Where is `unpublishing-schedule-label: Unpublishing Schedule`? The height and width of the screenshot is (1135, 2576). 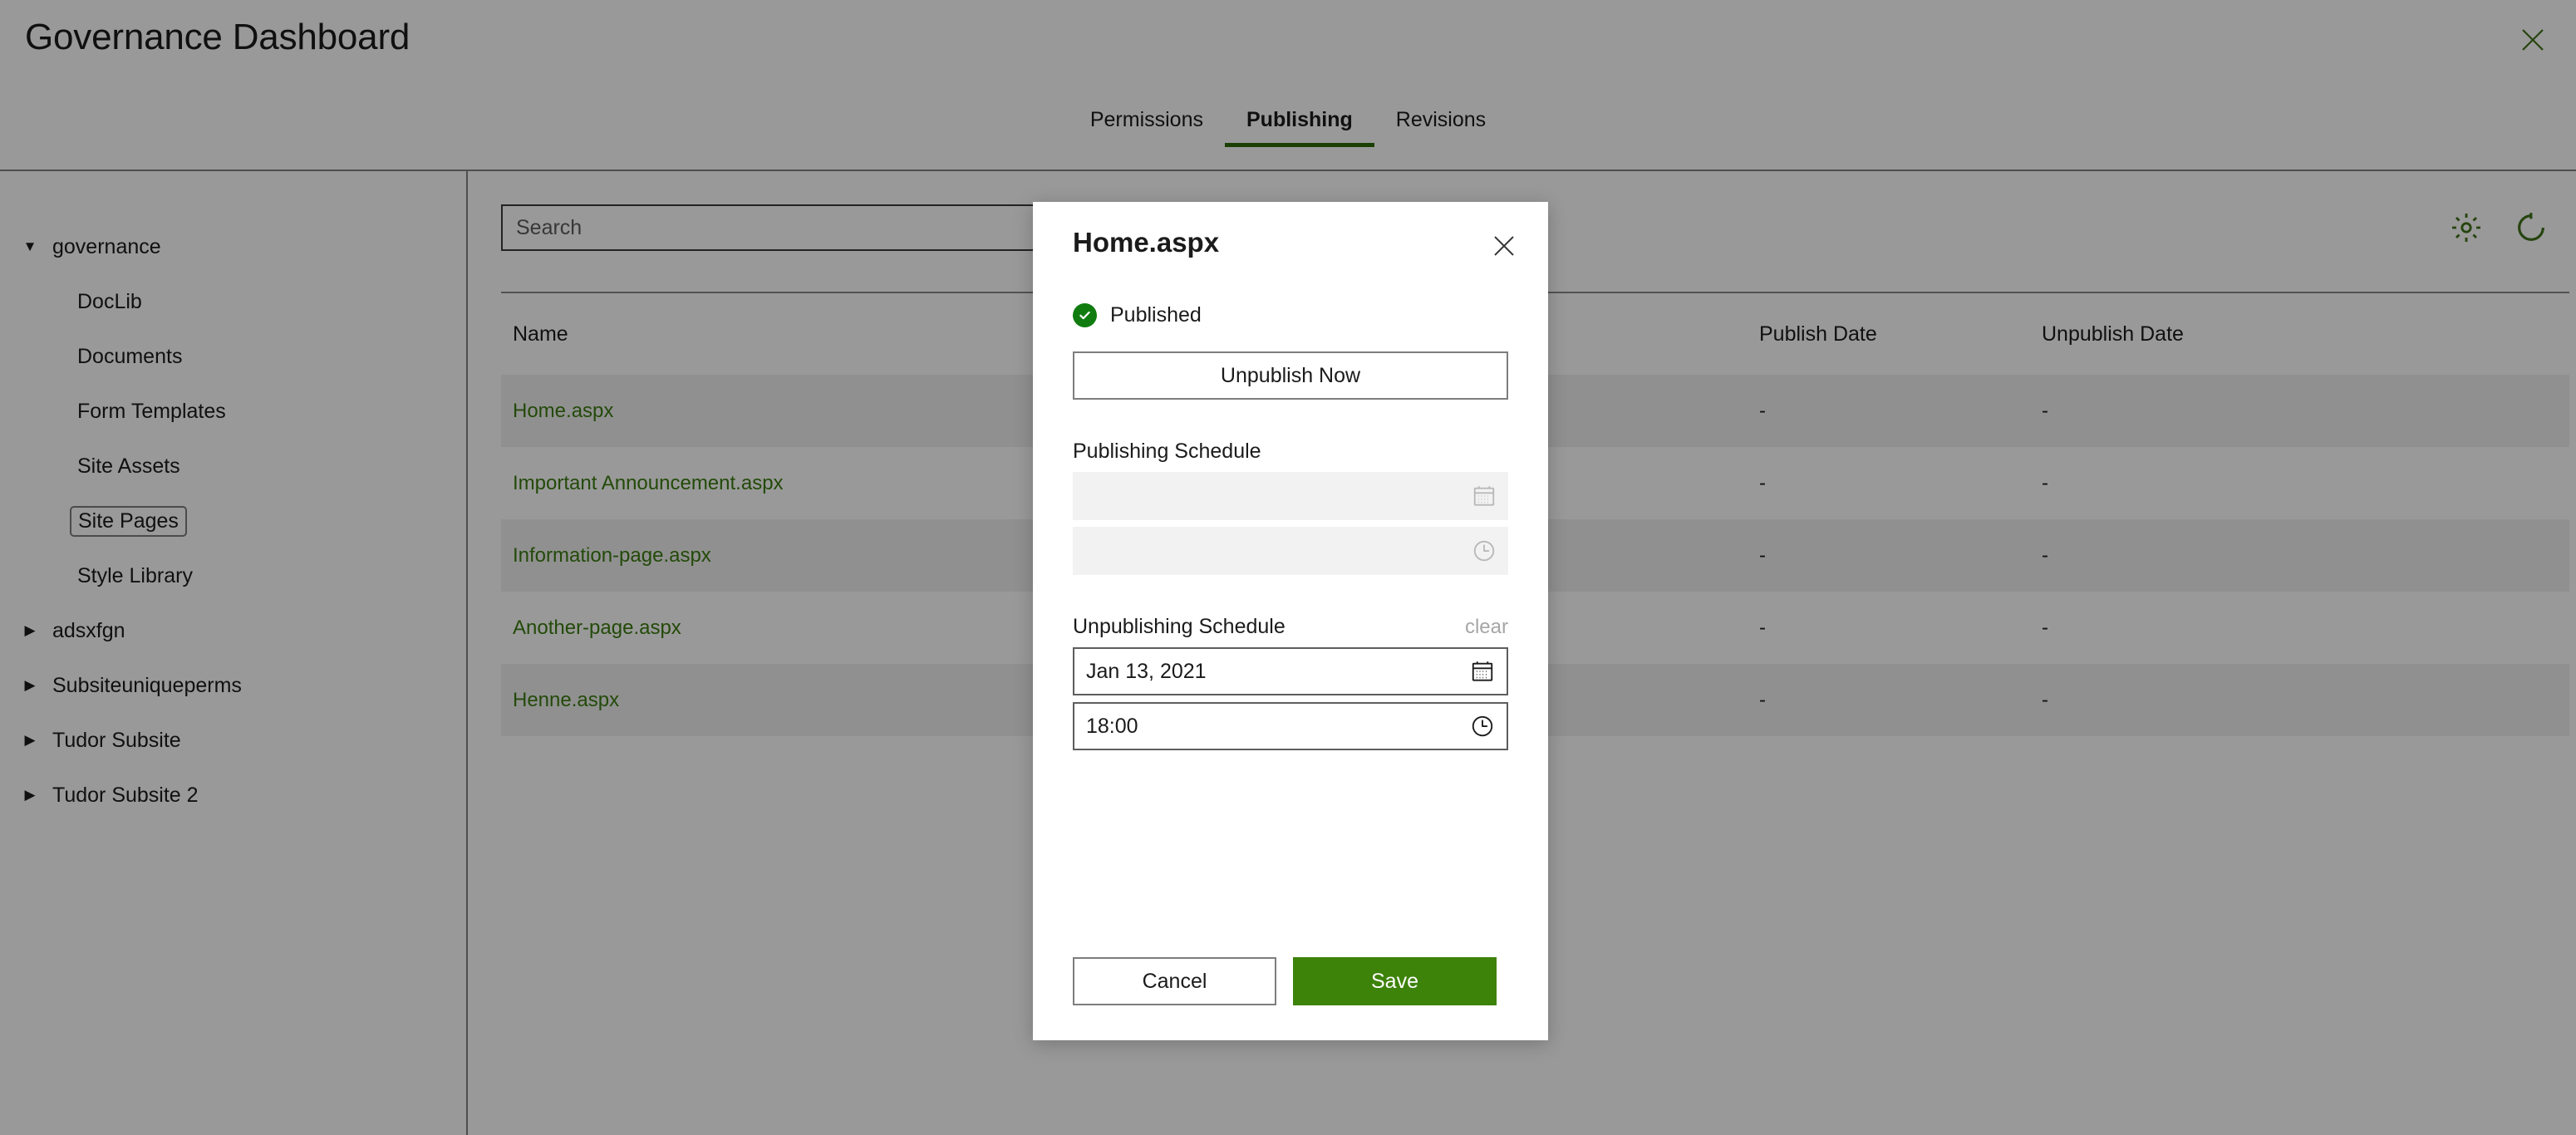
unpublishing-schedule-label: Unpublishing Schedule is located at coordinates (1179, 626).